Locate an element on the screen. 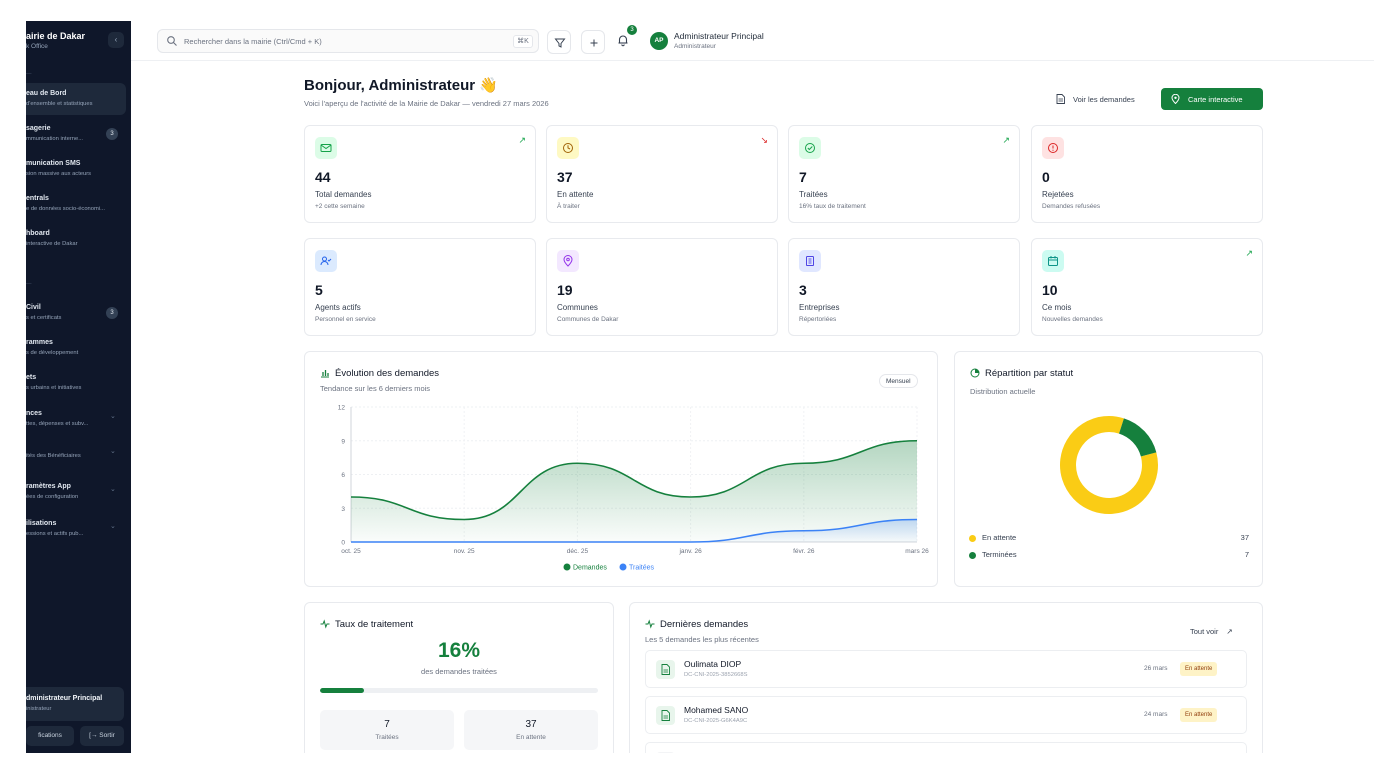 The height and width of the screenshot is (777, 1400). see-all-link: Tout voir ↗ is located at coordinates (1211, 631).